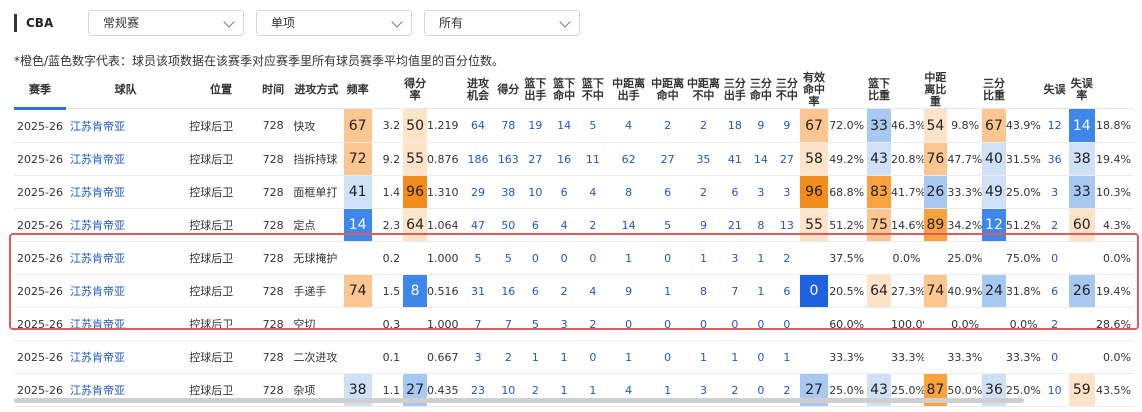 The image size is (1142, 412). What do you see at coordinates (451, 23) in the screenshot?
I see `scope-value: 所有` at bounding box center [451, 23].